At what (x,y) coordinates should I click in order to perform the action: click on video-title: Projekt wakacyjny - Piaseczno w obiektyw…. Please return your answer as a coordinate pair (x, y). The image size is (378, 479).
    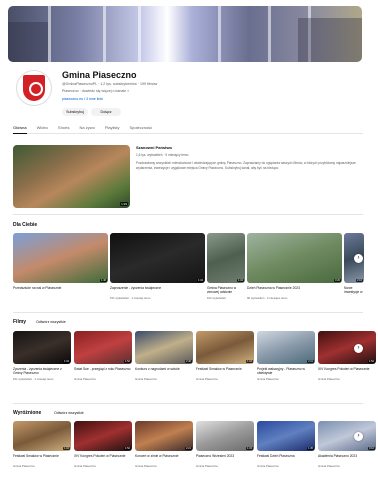
    Looking at the image, I should click on (286, 371).